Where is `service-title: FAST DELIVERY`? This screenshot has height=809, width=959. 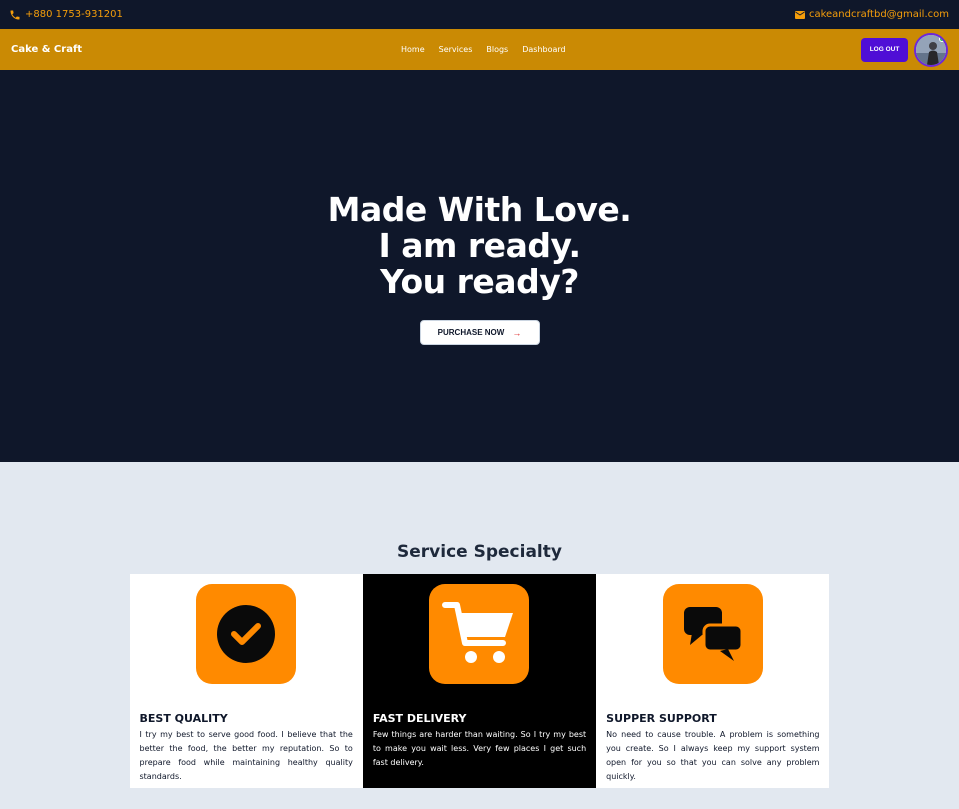
service-title: FAST DELIVERY is located at coordinates (419, 718).